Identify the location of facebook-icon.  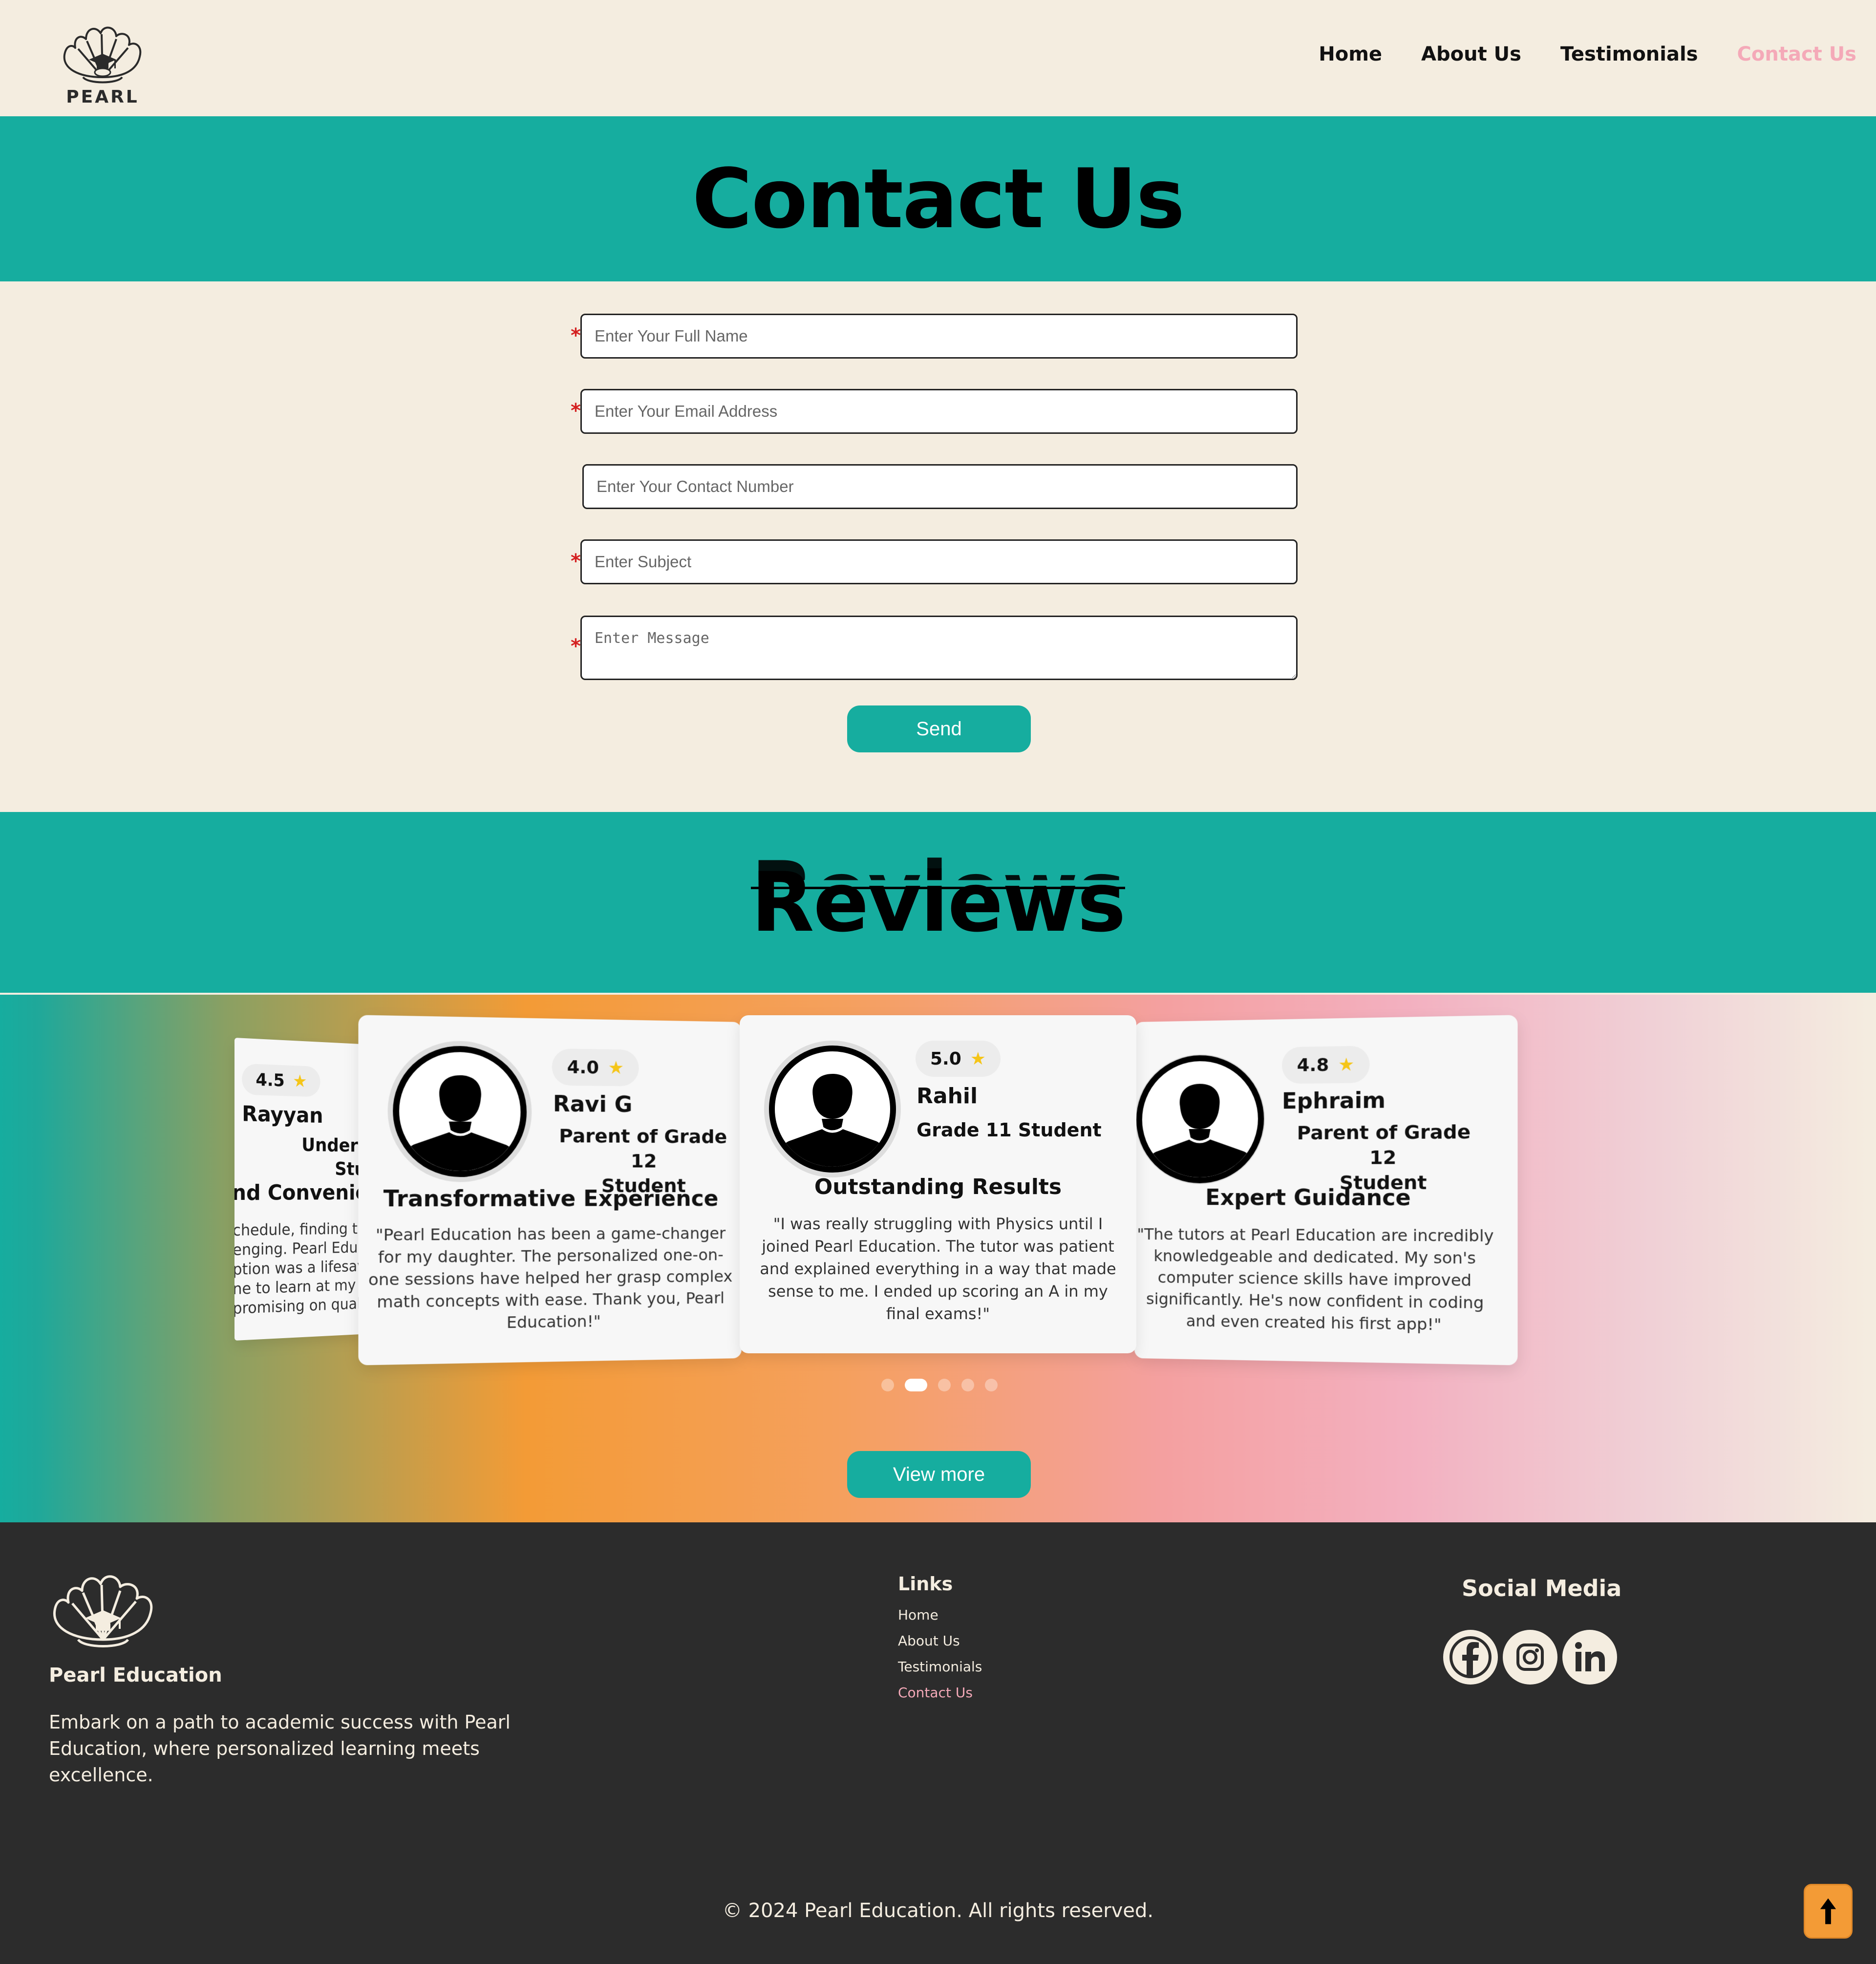
(1470, 1657).